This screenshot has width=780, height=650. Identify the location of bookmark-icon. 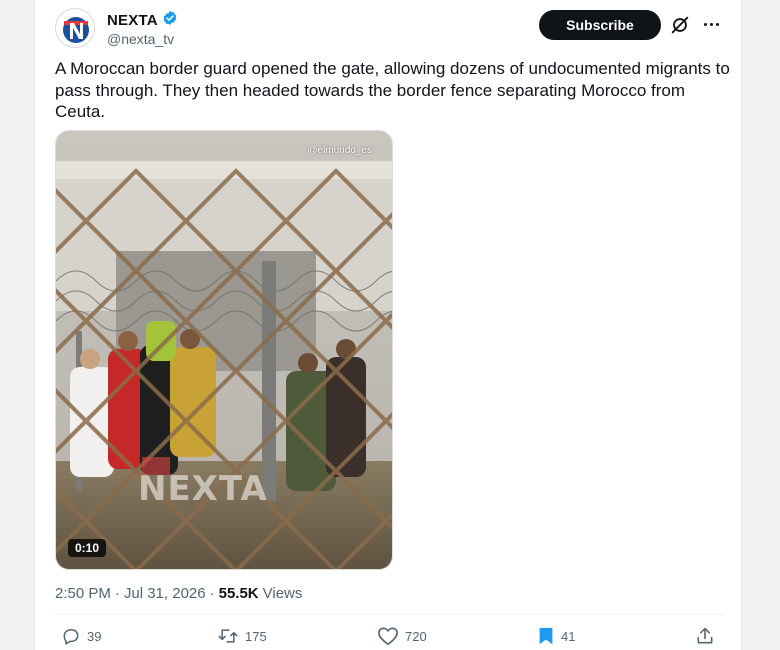
(546, 636).